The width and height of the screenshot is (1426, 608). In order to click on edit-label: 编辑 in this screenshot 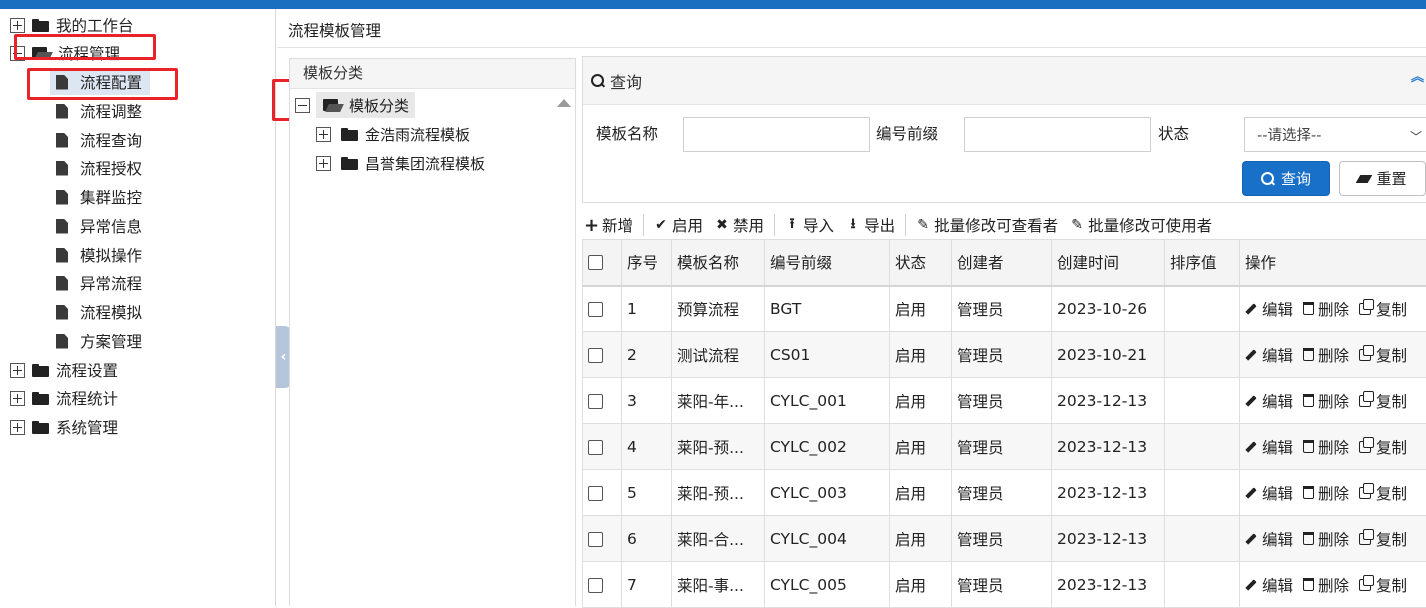, I will do `click(1277, 401)`.